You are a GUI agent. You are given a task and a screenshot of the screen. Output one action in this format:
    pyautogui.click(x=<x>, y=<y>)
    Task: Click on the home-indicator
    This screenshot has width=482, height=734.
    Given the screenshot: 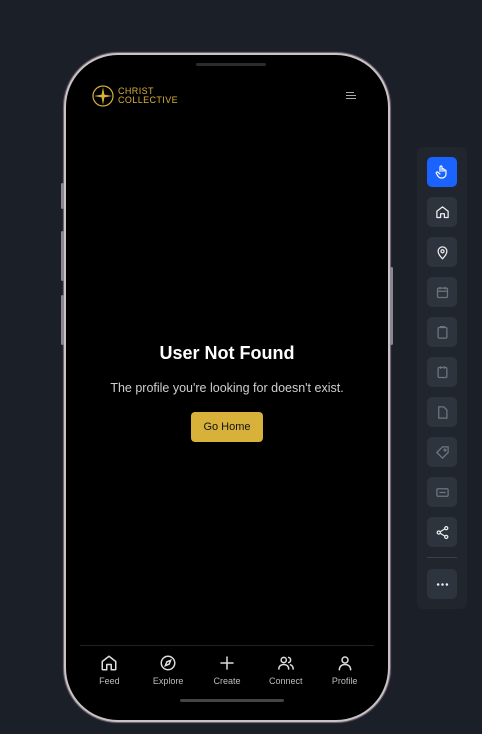 What is the action you would take?
    pyautogui.click(x=232, y=700)
    